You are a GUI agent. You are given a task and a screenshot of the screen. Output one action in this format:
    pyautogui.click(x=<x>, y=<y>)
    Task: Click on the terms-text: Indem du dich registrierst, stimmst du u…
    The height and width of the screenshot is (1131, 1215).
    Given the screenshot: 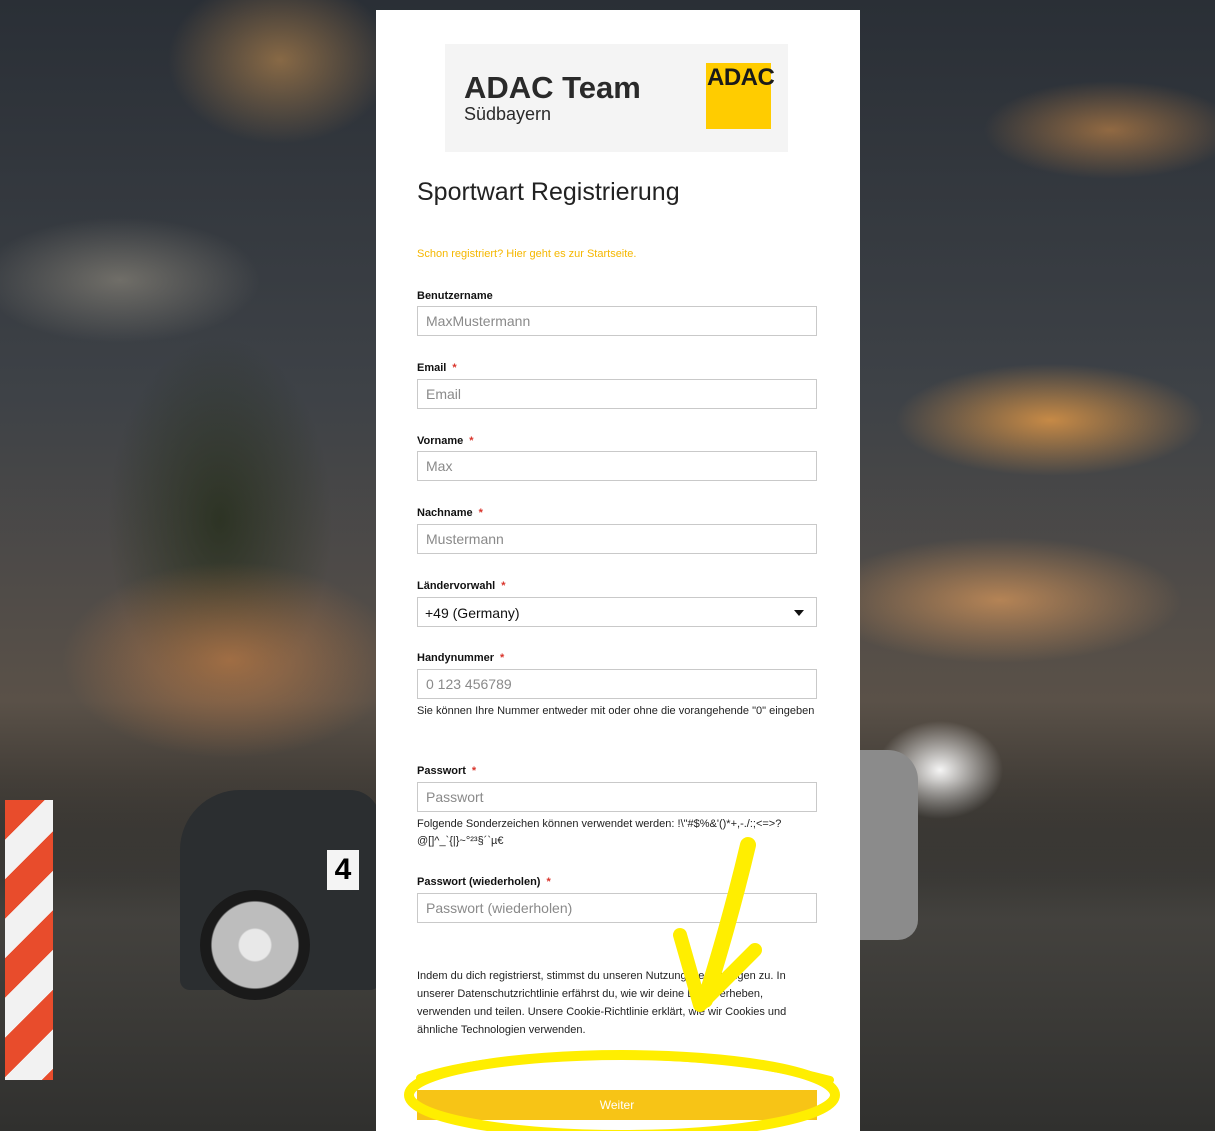 What is the action you would take?
    pyautogui.click(x=602, y=1003)
    